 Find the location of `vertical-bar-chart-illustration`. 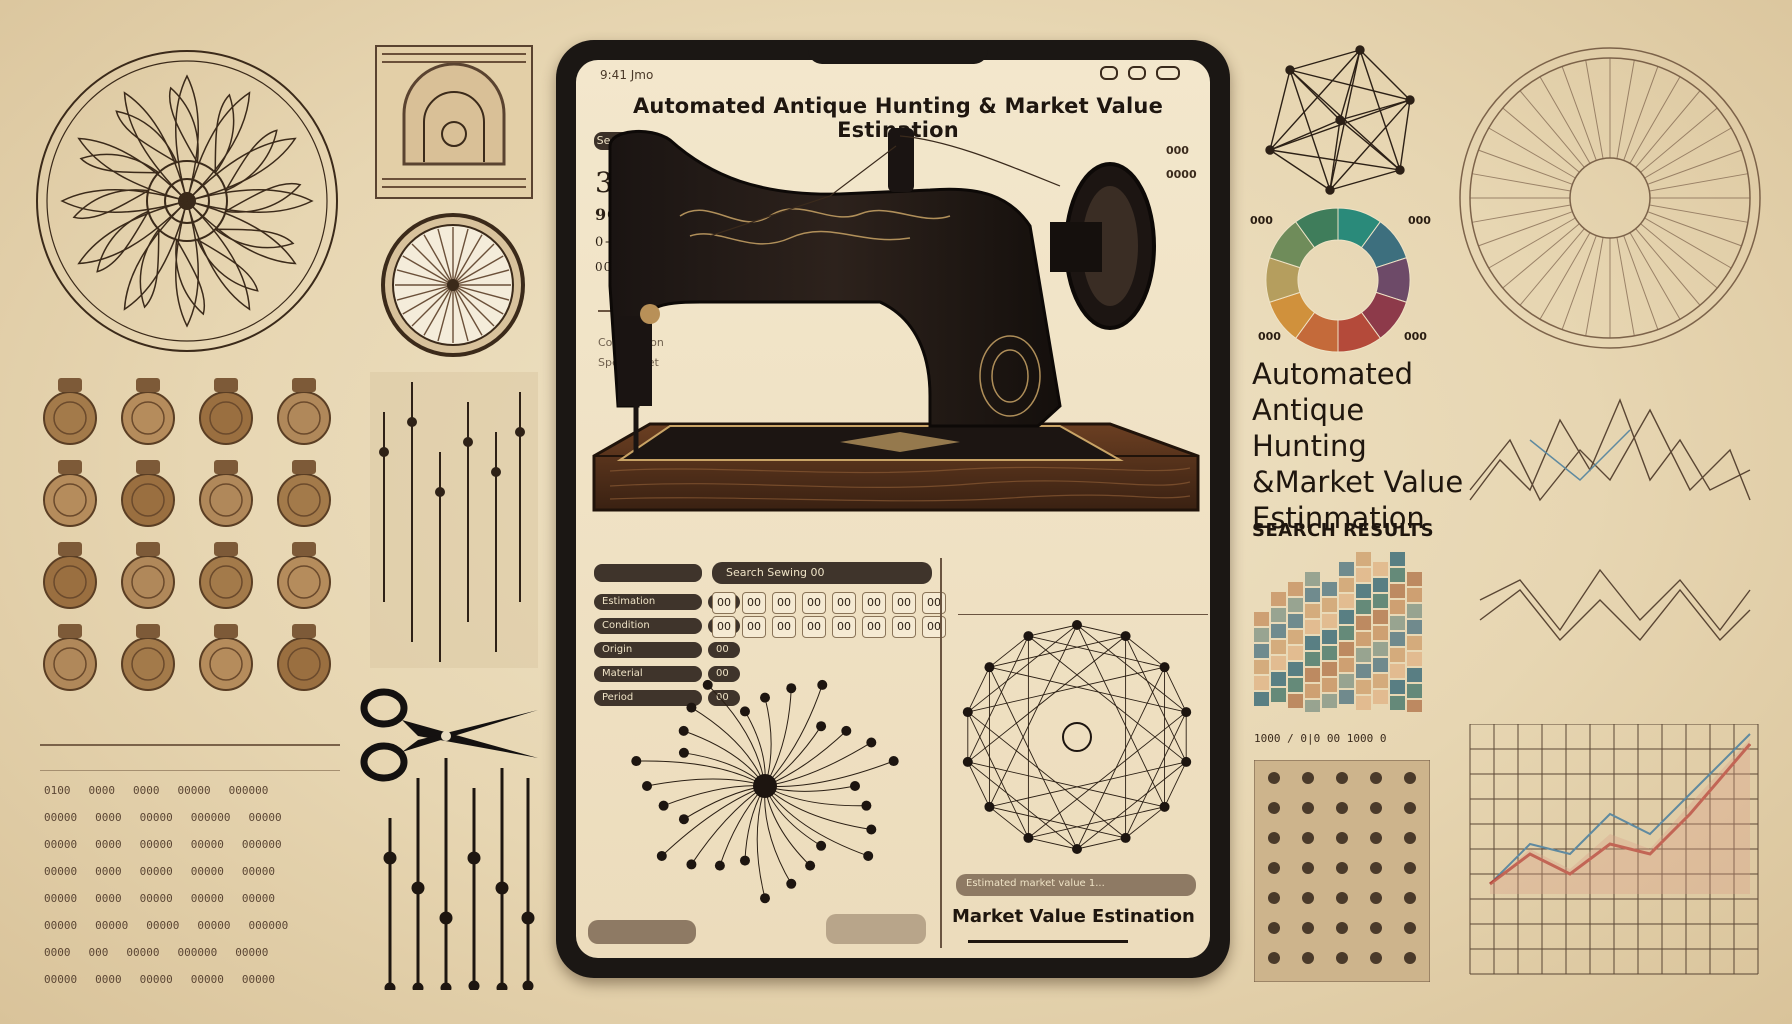

vertical-bar-chart-illustration is located at coordinates (454, 520).